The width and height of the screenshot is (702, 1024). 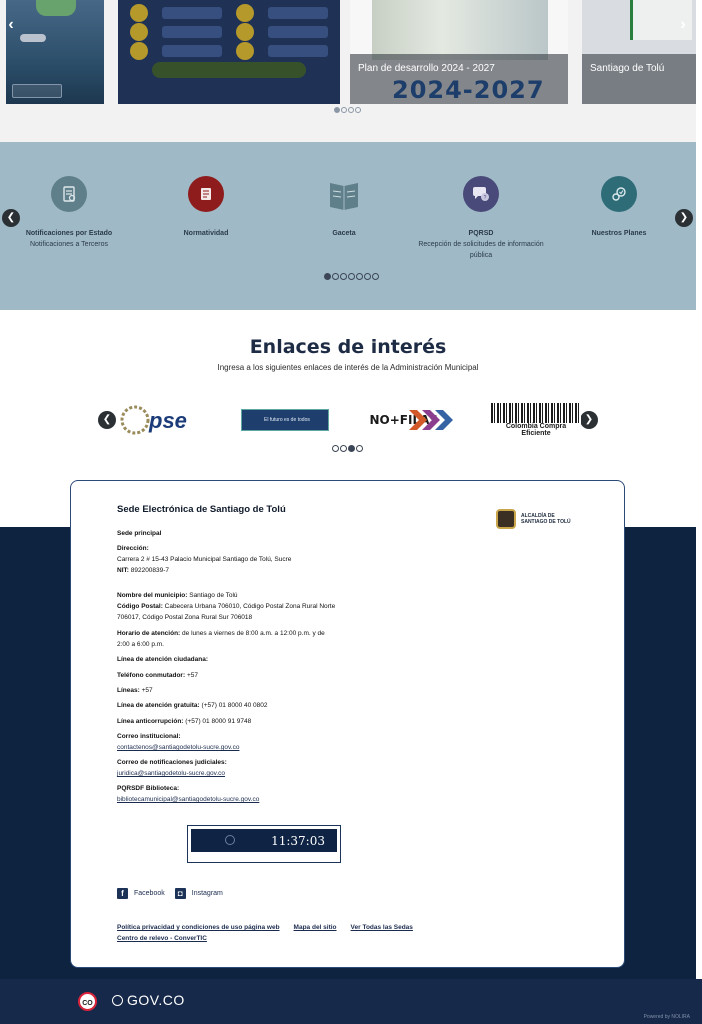 I want to click on clock-widget: 11:37:03, so click(x=264, y=844).